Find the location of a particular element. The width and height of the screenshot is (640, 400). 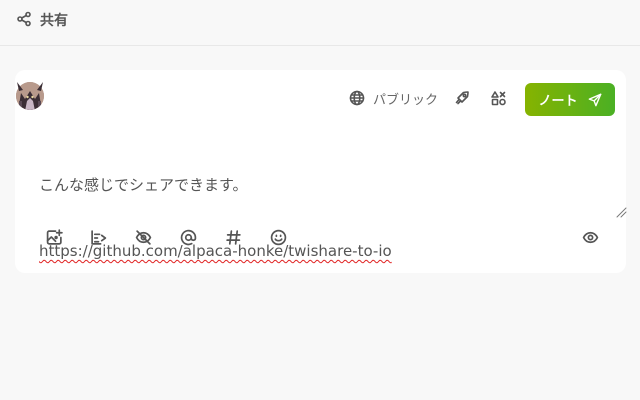

local-only-button is located at coordinates (462, 98).